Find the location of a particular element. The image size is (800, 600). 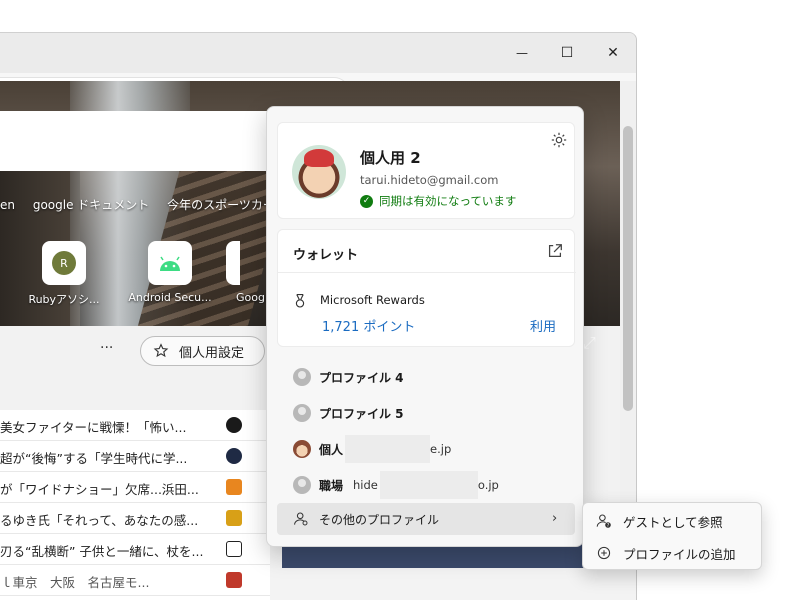

feed-more-button: ··· is located at coordinates (106, 348).